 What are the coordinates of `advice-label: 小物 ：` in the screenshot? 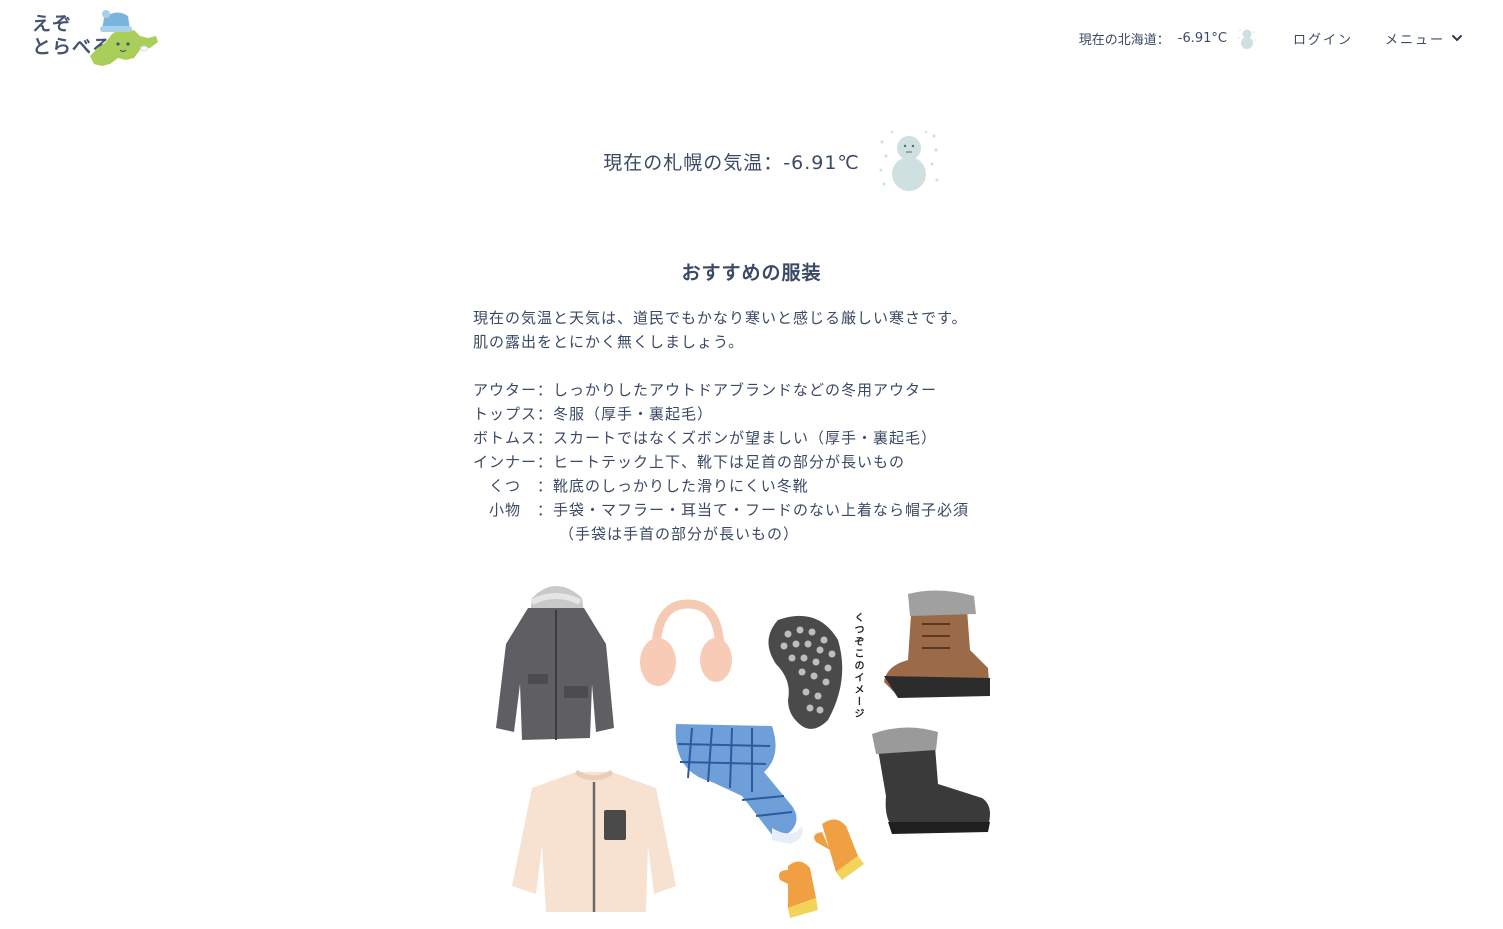 It's located at (513, 510).